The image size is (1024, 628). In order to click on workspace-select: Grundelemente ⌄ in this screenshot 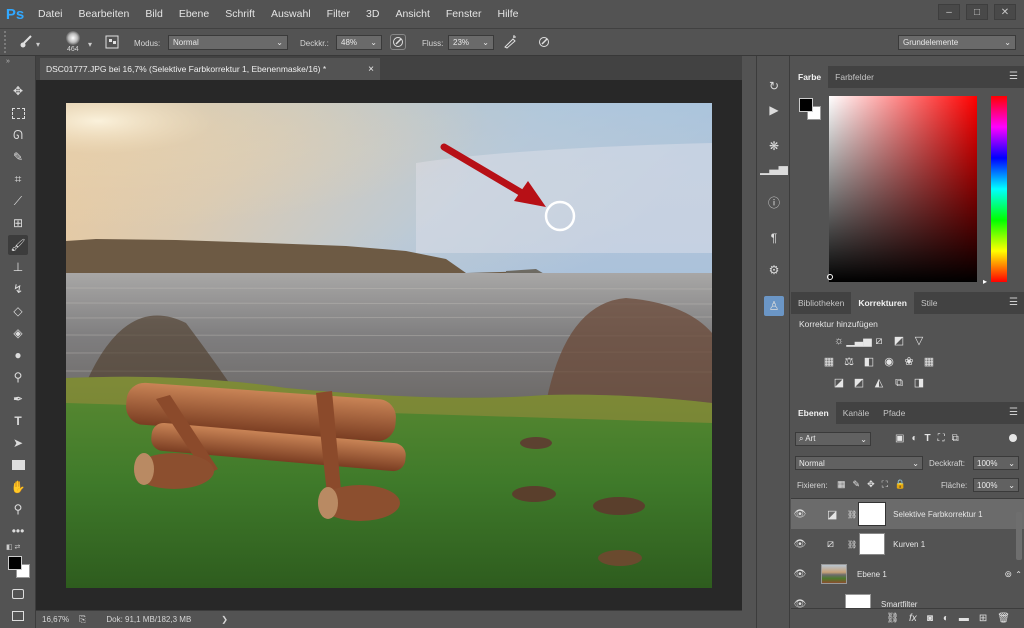, I will do `click(957, 42)`.